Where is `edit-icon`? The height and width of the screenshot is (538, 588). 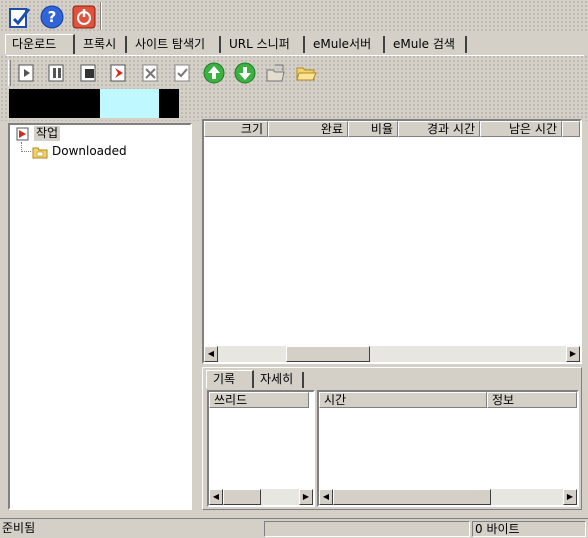 edit-icon is located at coordinates (20, 17).